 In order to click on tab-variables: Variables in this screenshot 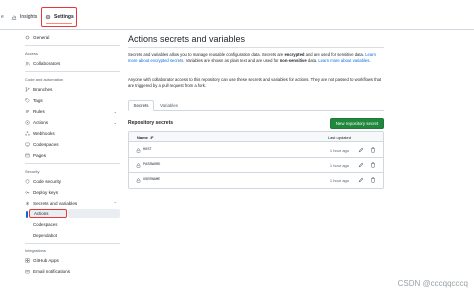, I will do `click(169, 105)`.